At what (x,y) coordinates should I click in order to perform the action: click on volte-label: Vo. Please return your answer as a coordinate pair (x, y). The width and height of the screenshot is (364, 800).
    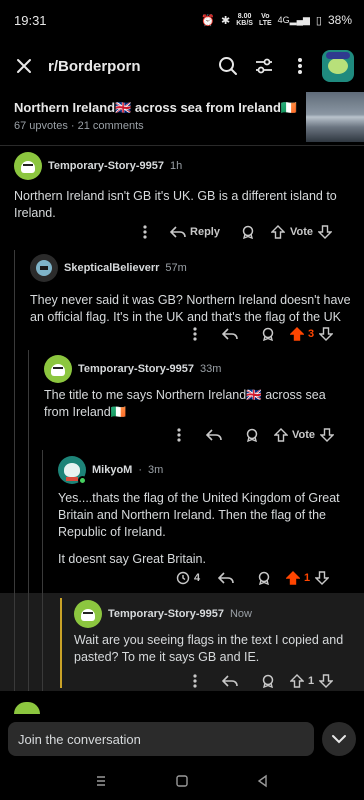
    Looking at the image, I should click on (265, 16).